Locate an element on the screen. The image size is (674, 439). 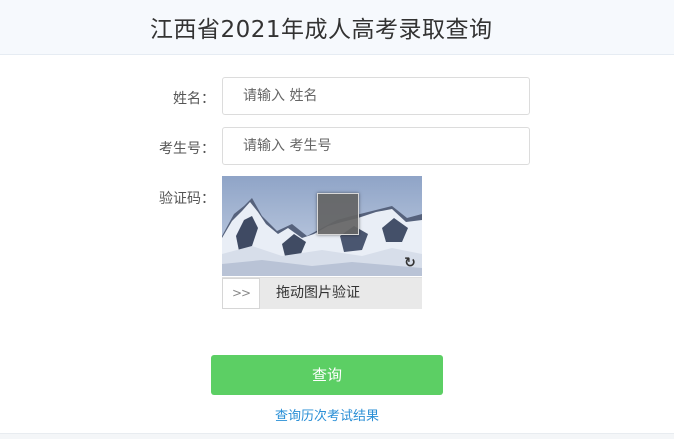
name-label: 姓名： is located at coordinates (194, 99).